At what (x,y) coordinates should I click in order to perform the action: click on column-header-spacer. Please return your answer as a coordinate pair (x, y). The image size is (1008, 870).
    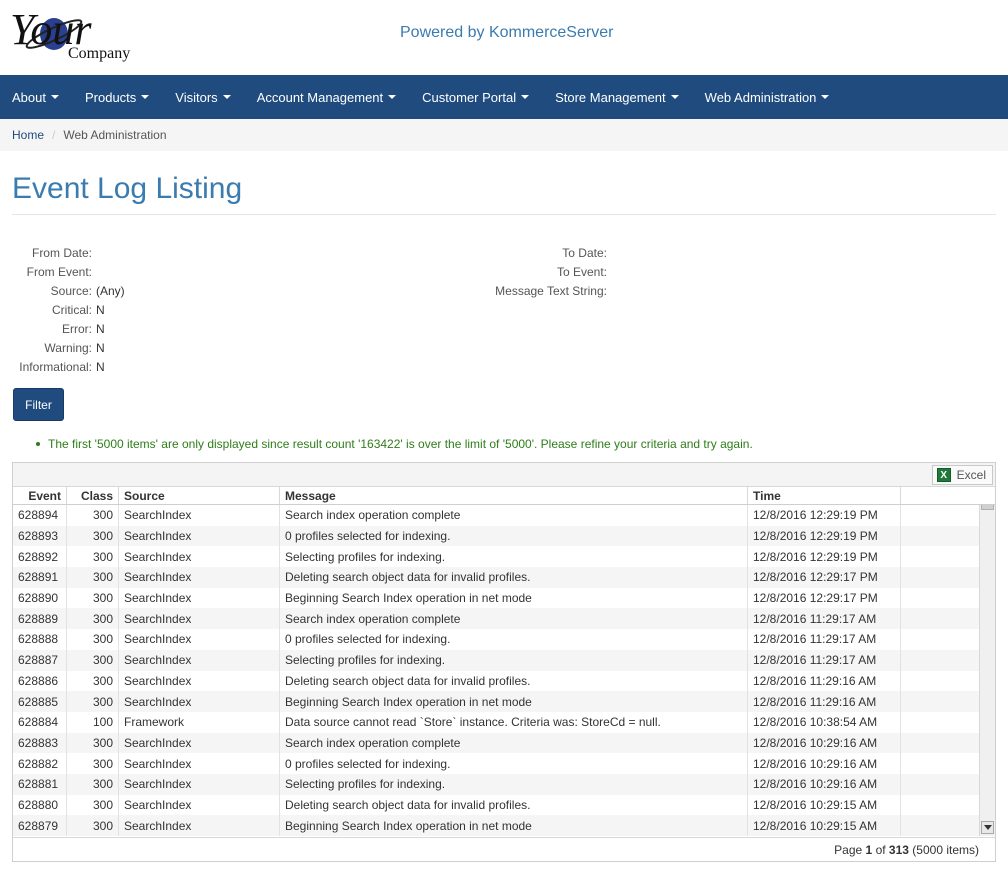
    Looking at the image, I should click on (941, 495).